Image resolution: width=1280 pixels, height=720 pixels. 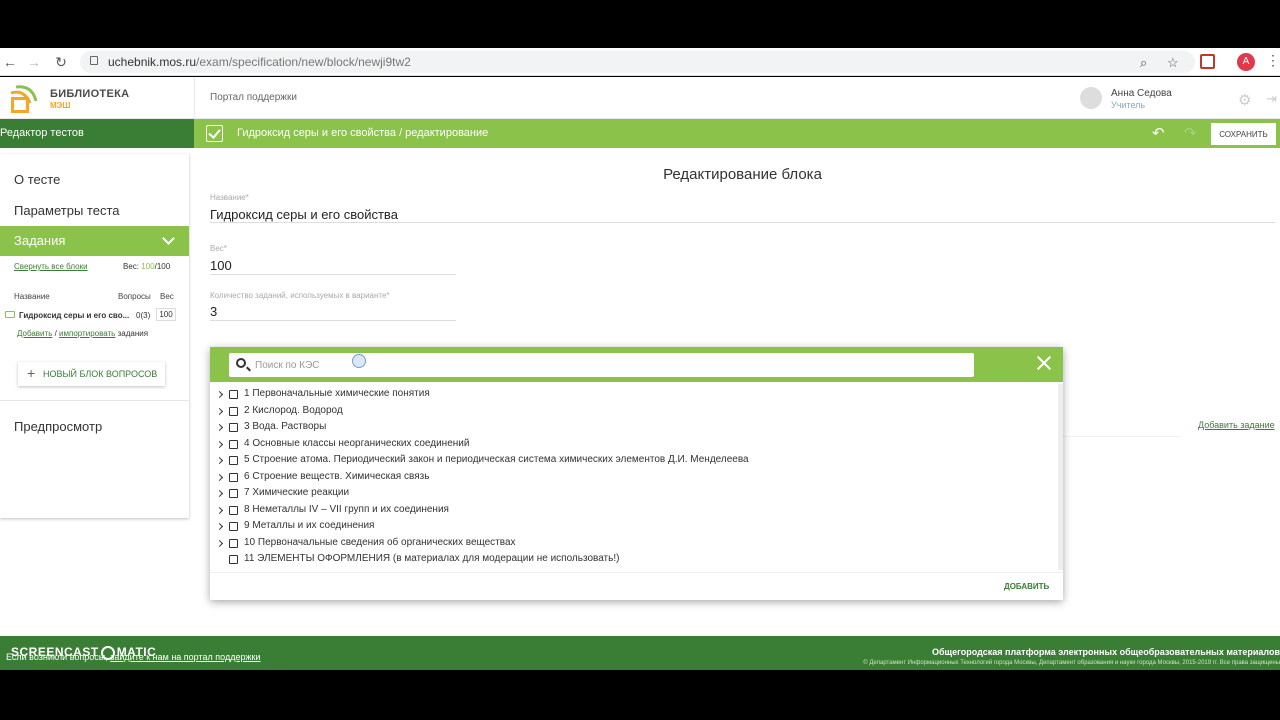 What do you see at coordinates (1091, 98) in the screenshot?
I see `user-avatar` at bounding box center [1091, 98].